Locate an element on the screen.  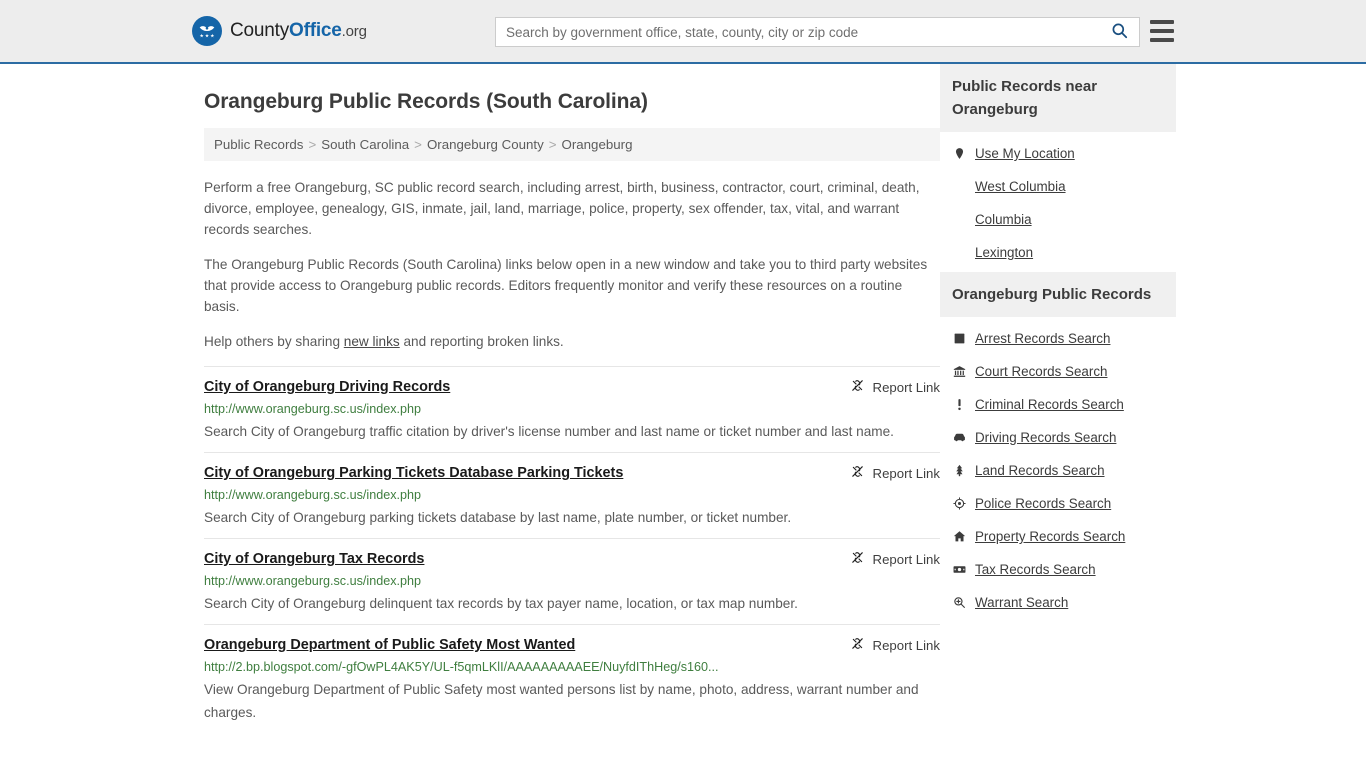
money-icon is located at coordinates (959, 570).